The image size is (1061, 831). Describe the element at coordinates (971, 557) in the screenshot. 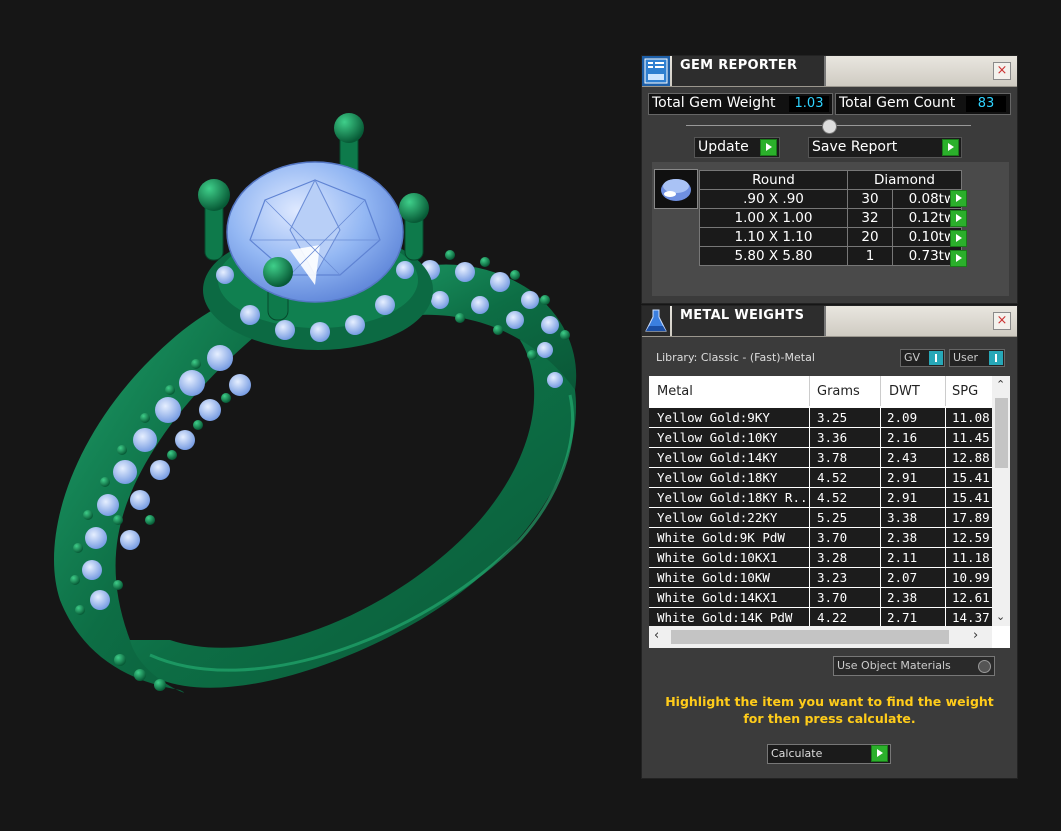

I see `metal-spg: 11.18` at that location.